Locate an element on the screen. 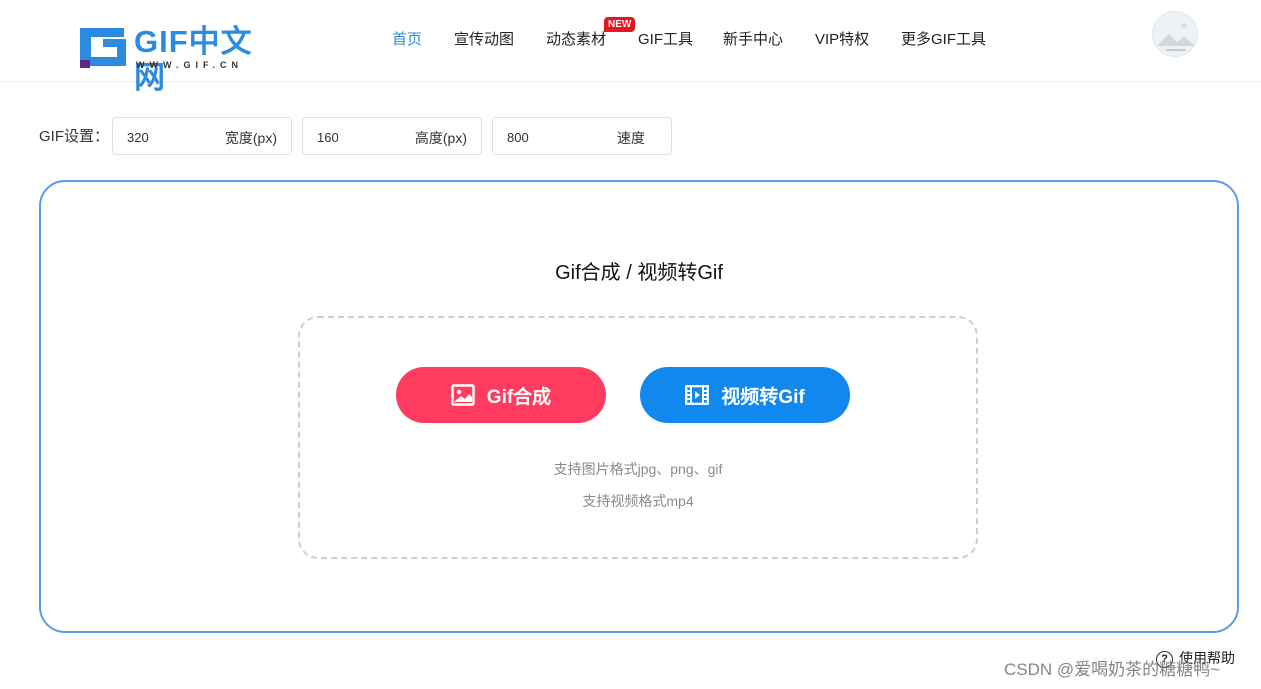  nav-dynamic-assets: 动态素材 is located at coordinates (576, 40).